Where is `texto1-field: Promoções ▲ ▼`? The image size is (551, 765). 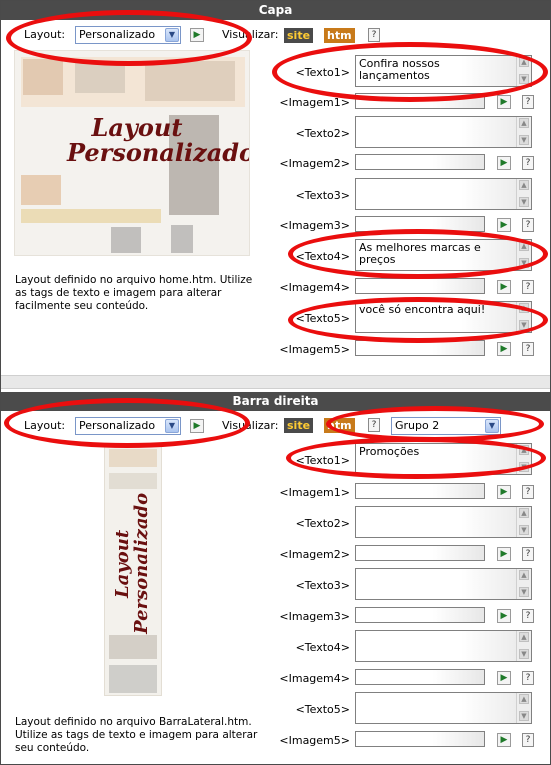
texto1-field: Promoções ▲ ▼ is located at coordinates (443, 459).